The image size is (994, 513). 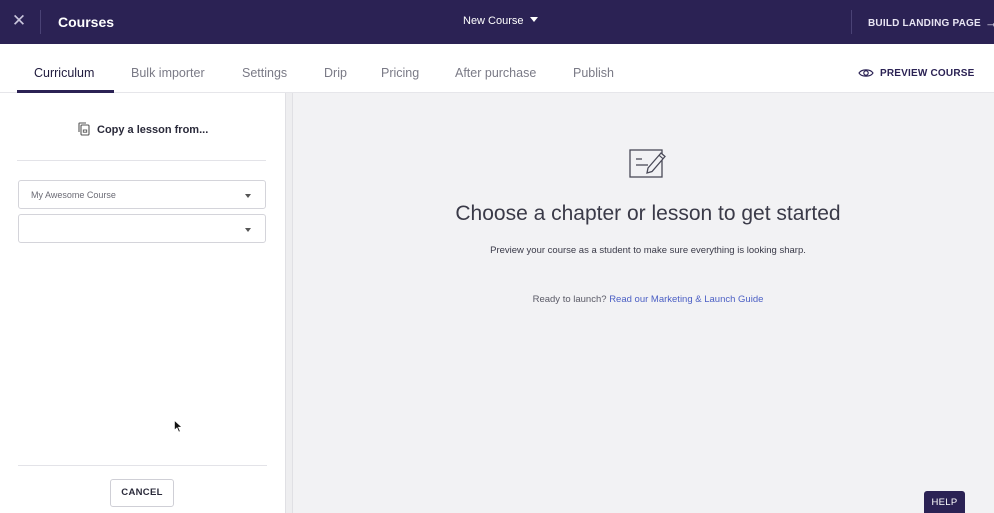 I want to click on panel-footer-divider, so click(x=142, y=465).